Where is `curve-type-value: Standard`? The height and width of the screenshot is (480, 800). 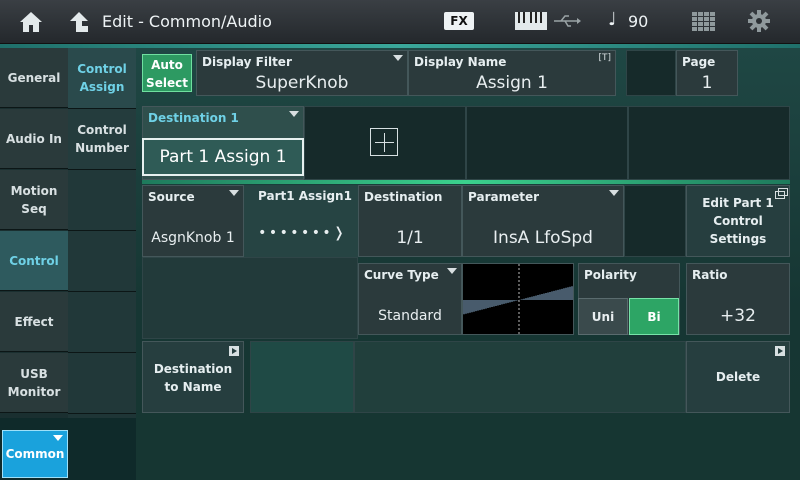
curve-type-value: Standard is located at coordinates (410, 316).